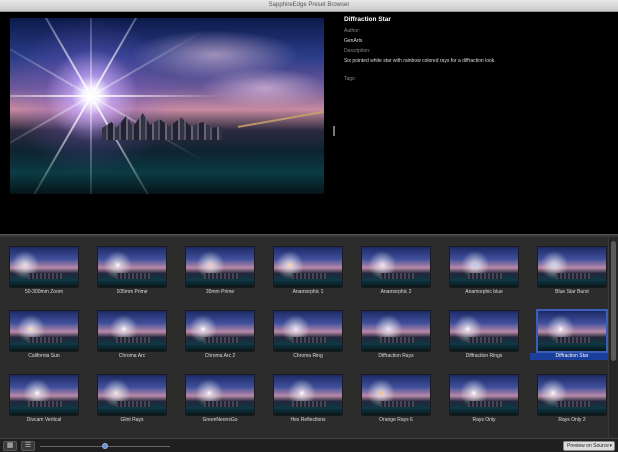  I want to click on preset-tile: Chroma Arc 2, so click(220, 333).